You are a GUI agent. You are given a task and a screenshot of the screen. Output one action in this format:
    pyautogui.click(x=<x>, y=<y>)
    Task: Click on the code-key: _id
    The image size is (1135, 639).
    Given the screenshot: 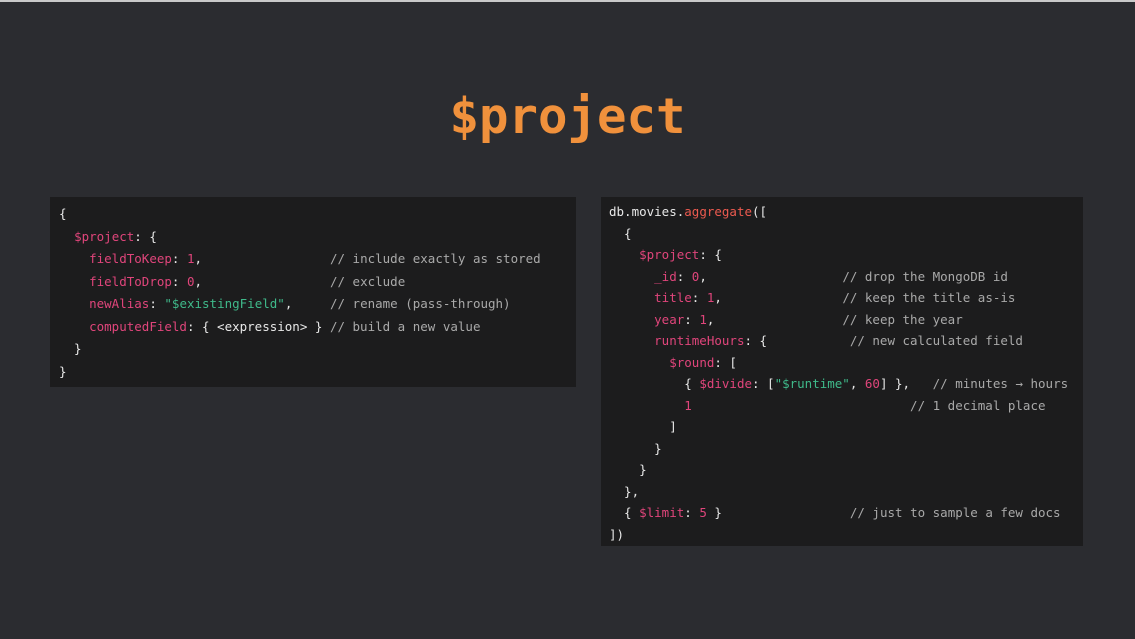 What is the action you would take?
    pyautogui.click(x=665, y=276)
    